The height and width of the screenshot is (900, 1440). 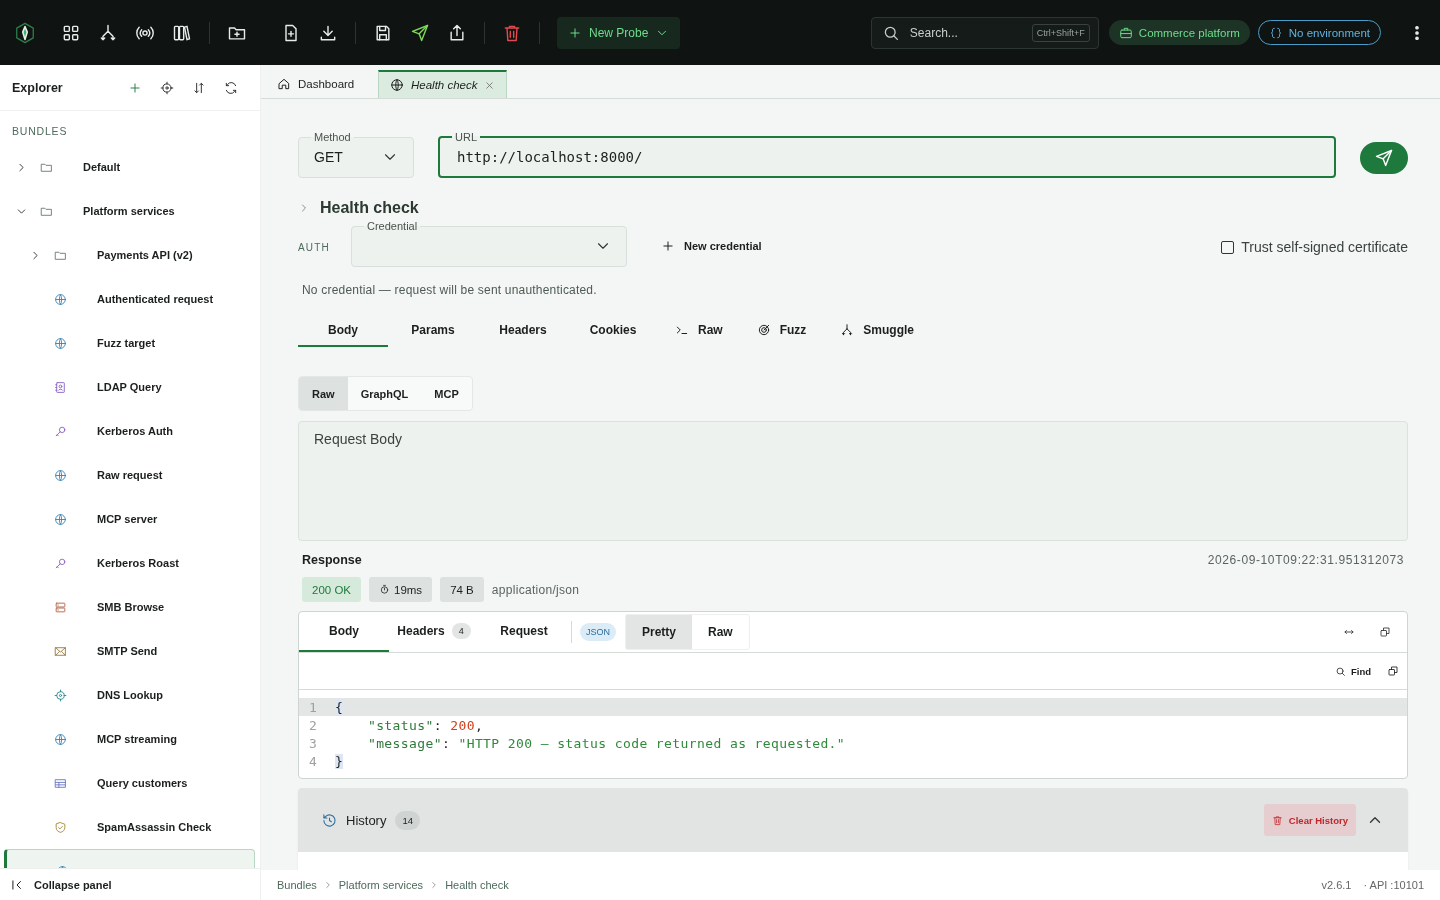 What do you see at coordinates (1305, 560) in the screenshot?
I see `timestamp: 2026-09-10T09:22:31.951312073` at bounding box center [1305, 560].